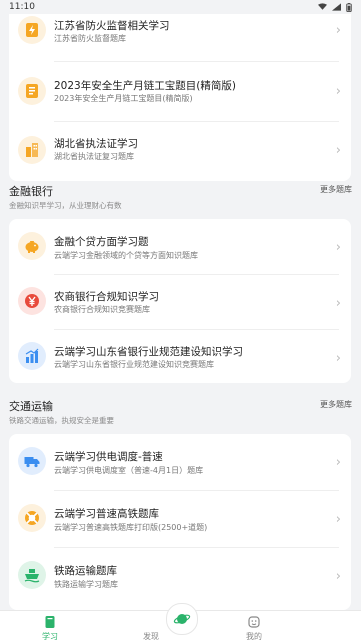 The image size is (361, 644). I want to click on item-title: 农商银行合规知识学习, so click(106, 297).